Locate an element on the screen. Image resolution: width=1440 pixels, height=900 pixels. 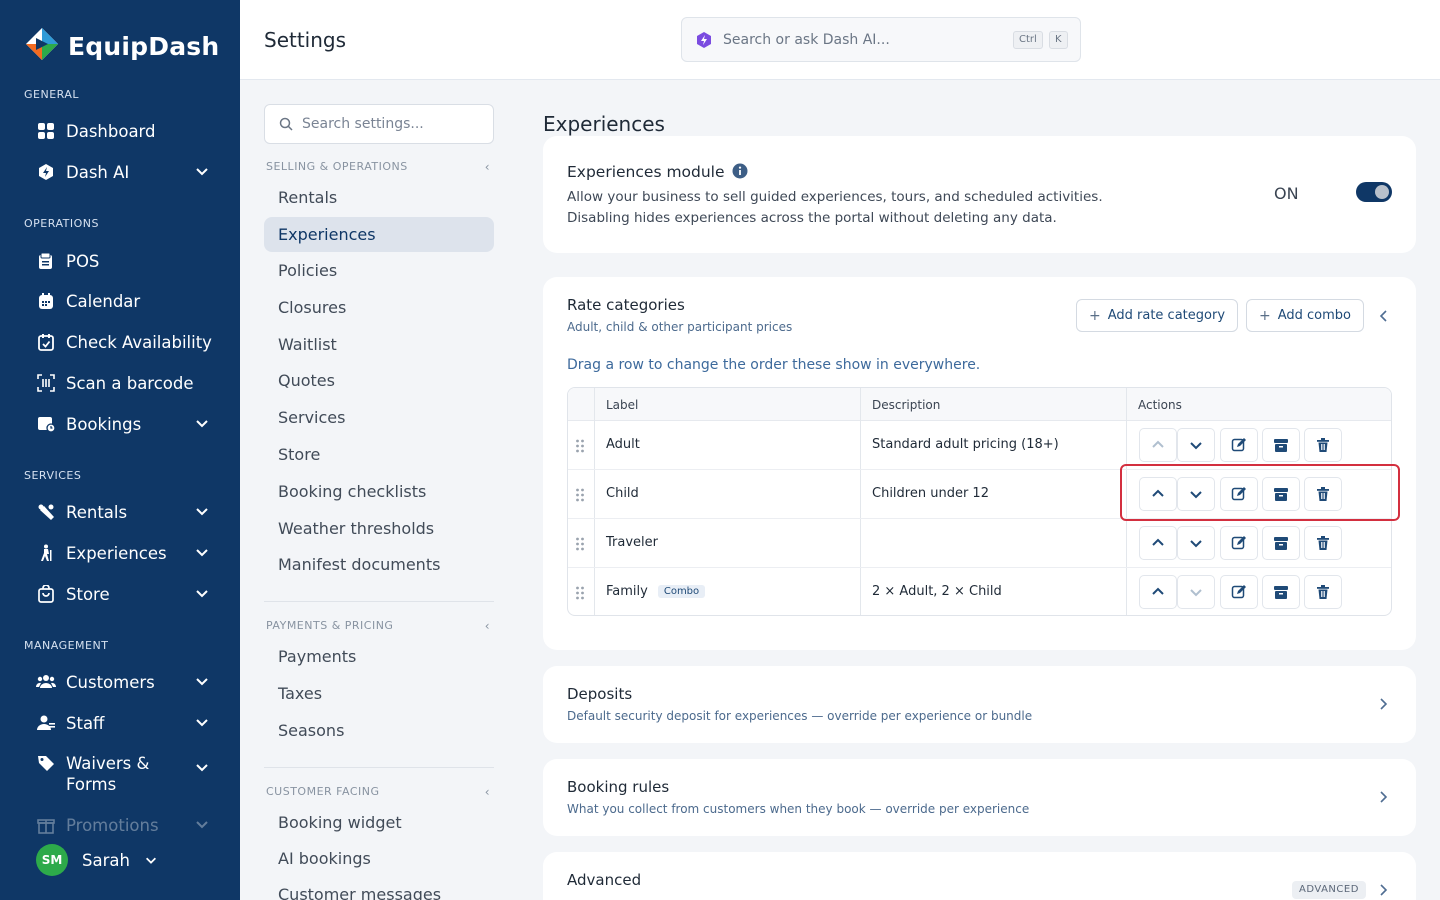
nav-item-calendar: Calendar is located at coordinates (126, 301).